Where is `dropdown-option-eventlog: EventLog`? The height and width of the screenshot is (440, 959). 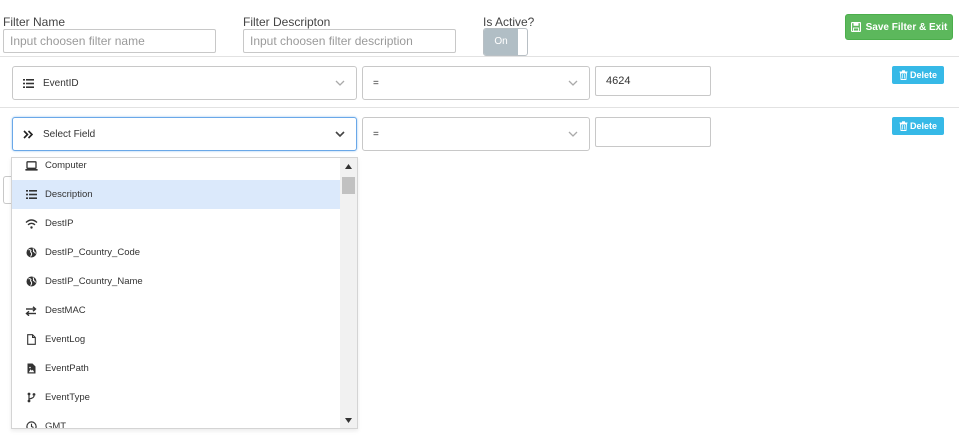 dropdown-option-eventlog: EventLog is located at coordinates (176, 339).